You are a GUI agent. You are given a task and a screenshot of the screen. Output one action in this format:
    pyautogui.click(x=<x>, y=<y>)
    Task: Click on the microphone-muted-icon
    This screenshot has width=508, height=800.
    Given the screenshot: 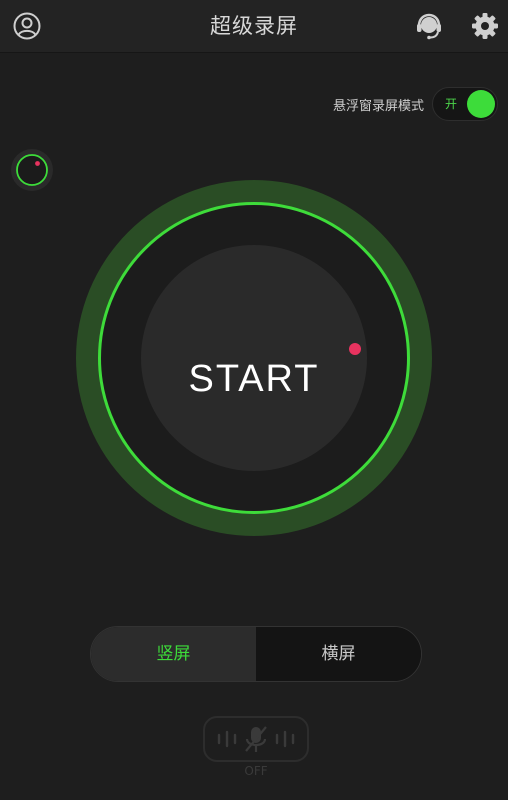 What is the action you would take?
    pyautogui.click(x=256, y=739)
    